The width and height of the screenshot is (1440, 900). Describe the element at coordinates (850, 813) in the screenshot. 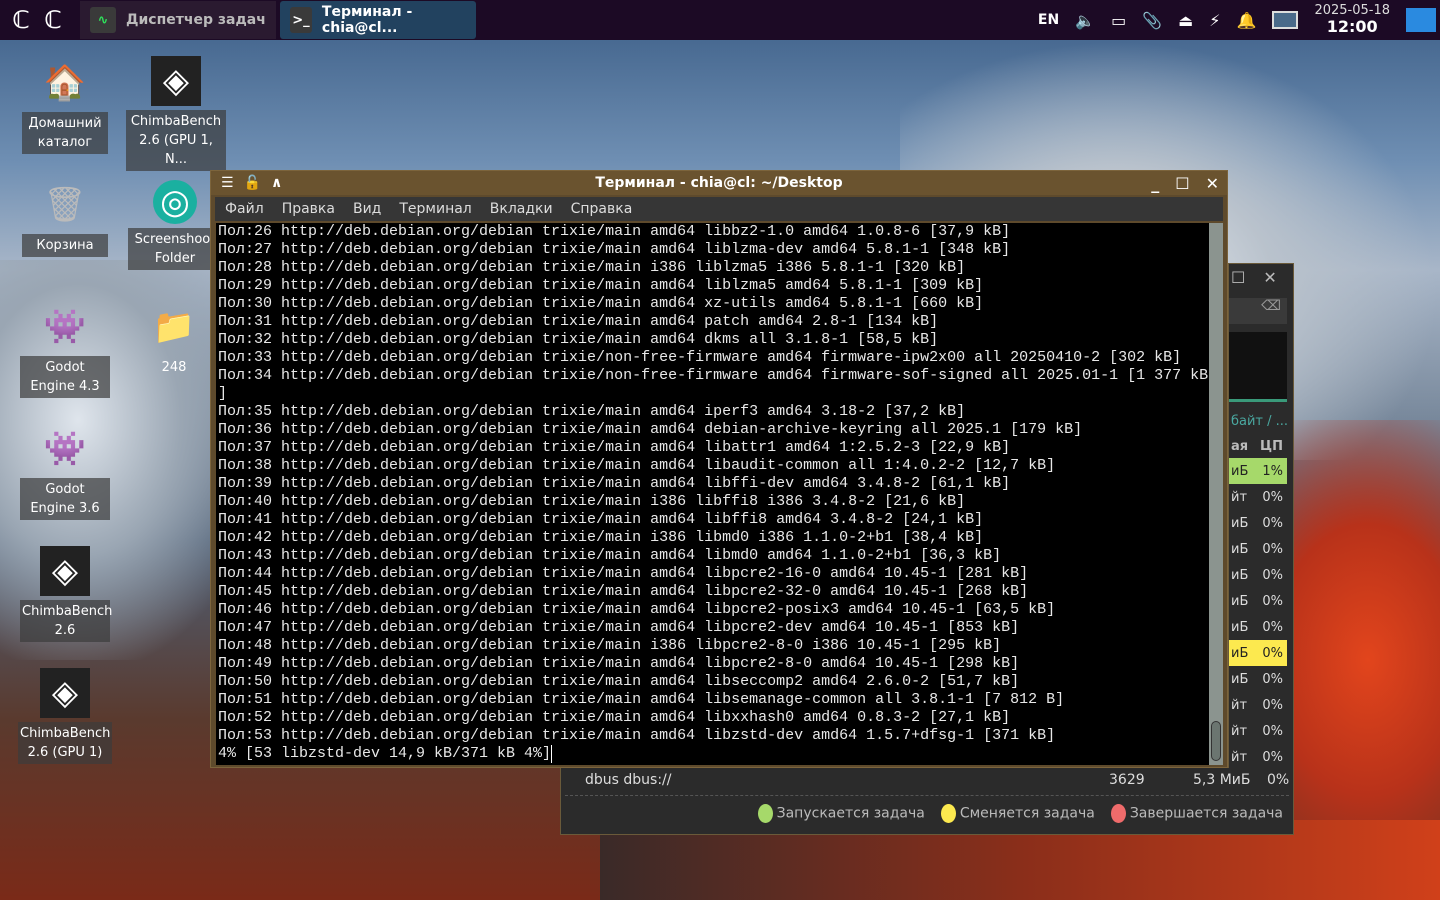

I see `legend-label: Запускается задача` at that location.